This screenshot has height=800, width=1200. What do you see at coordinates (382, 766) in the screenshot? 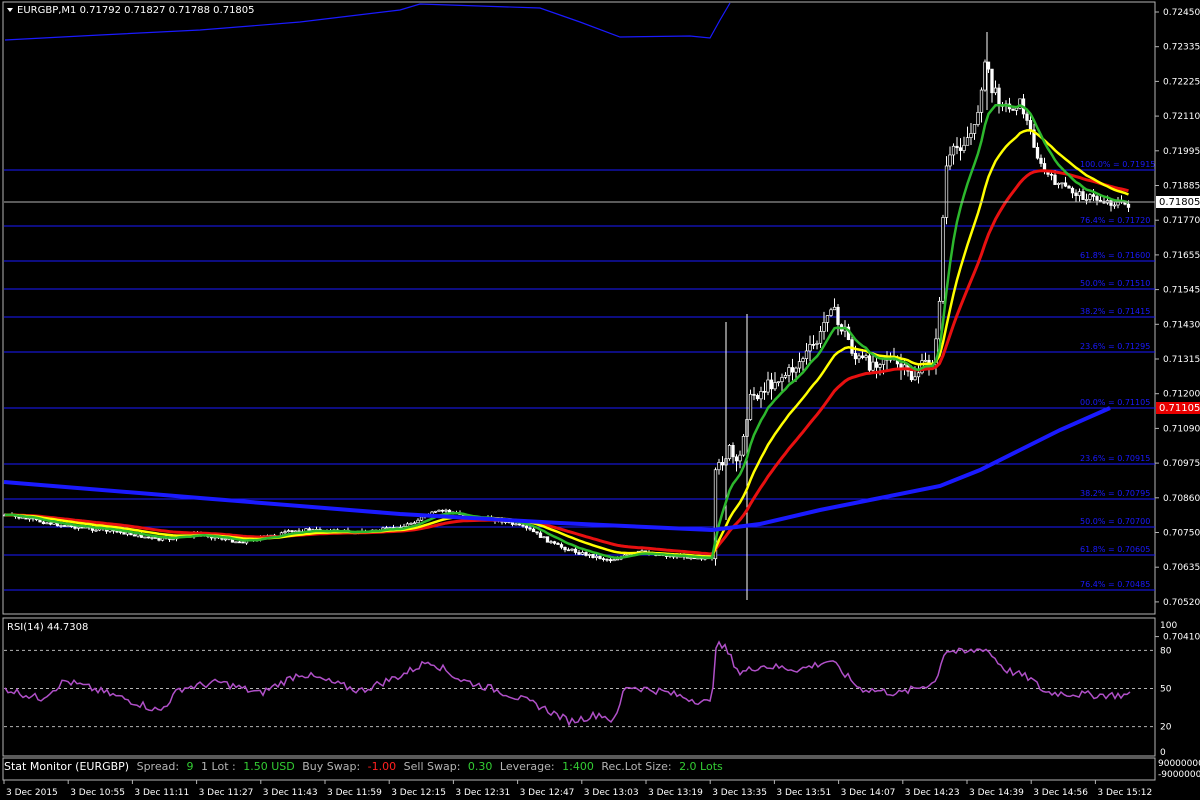
I see `buy-swap-value: -1.00` at bounding box center [382, 766].